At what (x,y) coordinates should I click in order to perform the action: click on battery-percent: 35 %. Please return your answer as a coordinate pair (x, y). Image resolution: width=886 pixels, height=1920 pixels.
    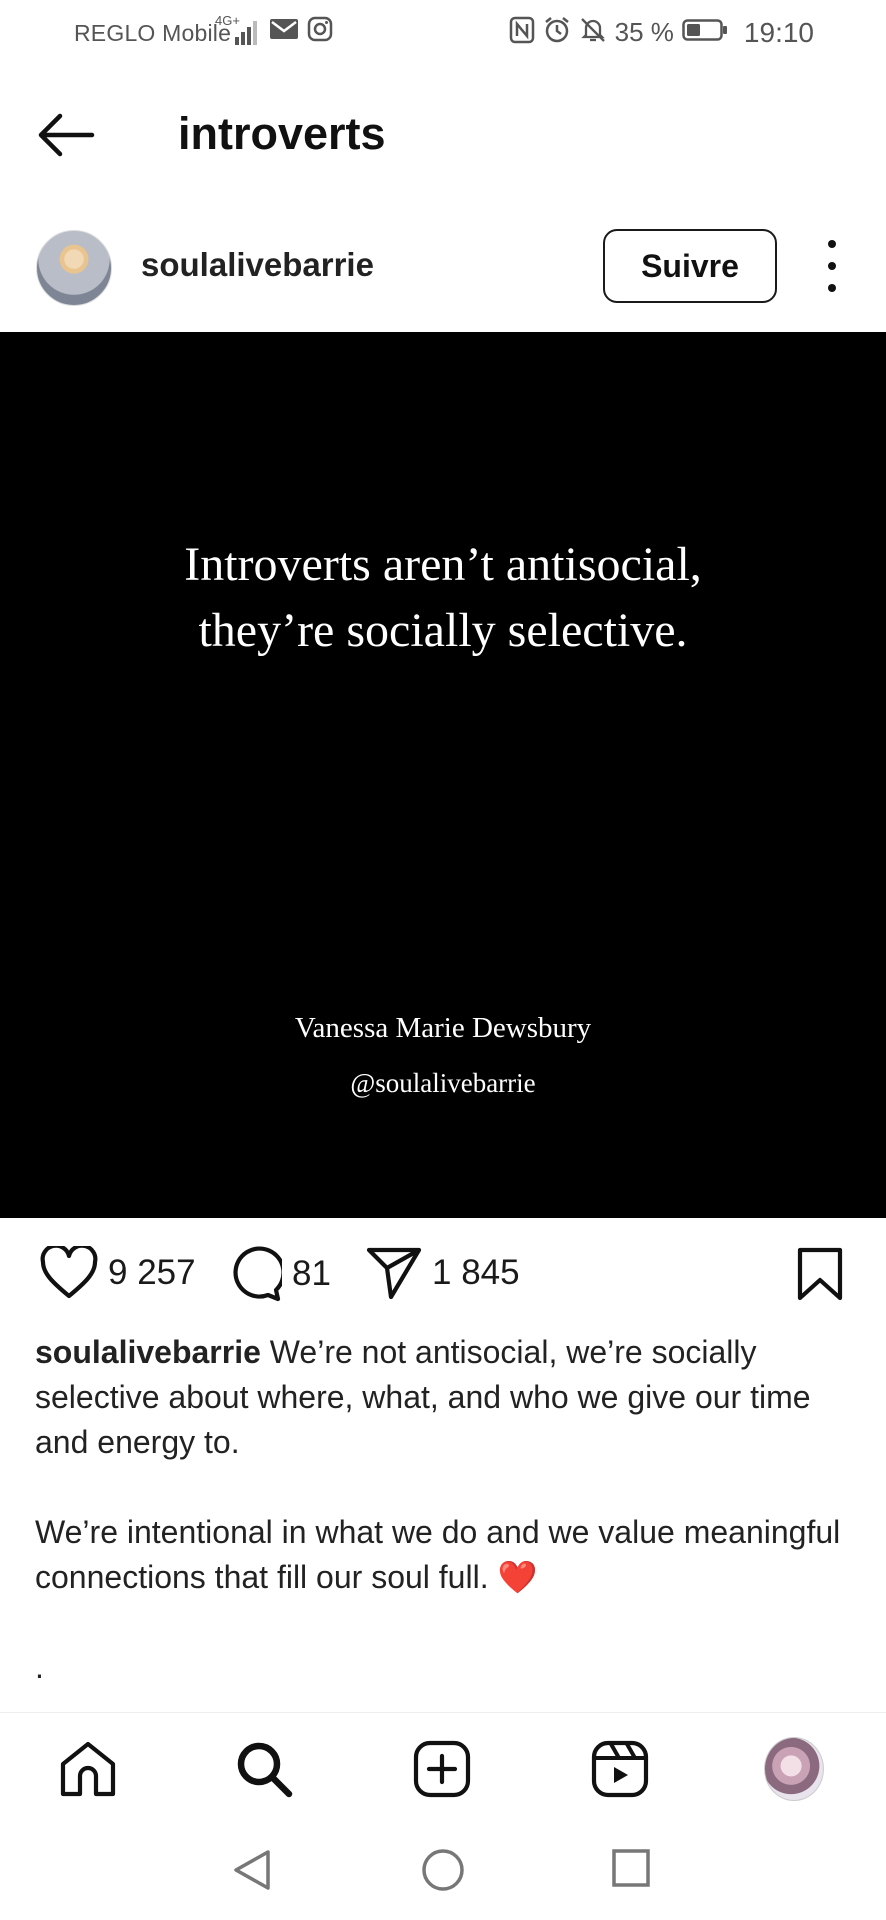
    Looking at the image, I should click on (644, 32).